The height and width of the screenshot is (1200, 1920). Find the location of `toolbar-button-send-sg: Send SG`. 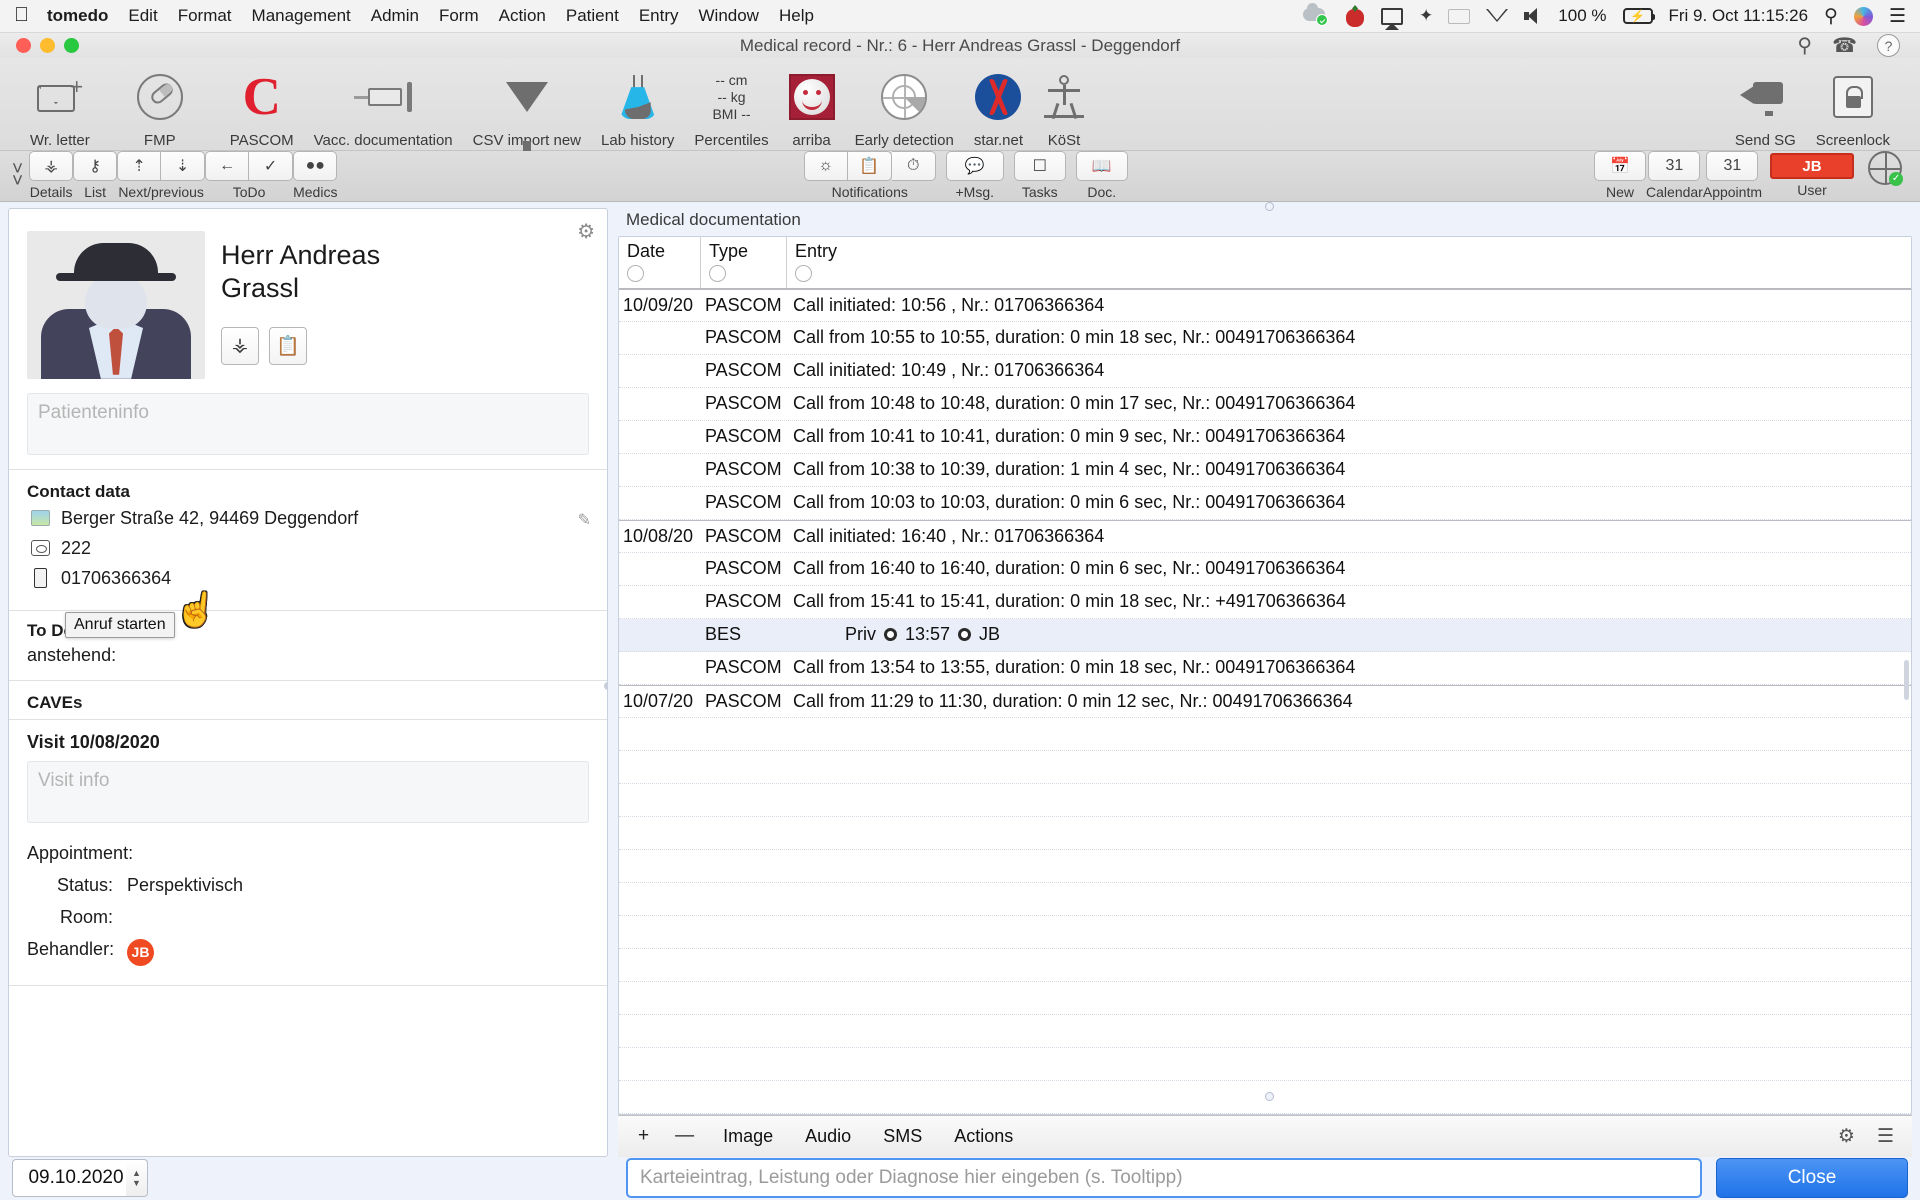

toolbar-button-send-sg: Send SG is located at coordinates (1765, 106).